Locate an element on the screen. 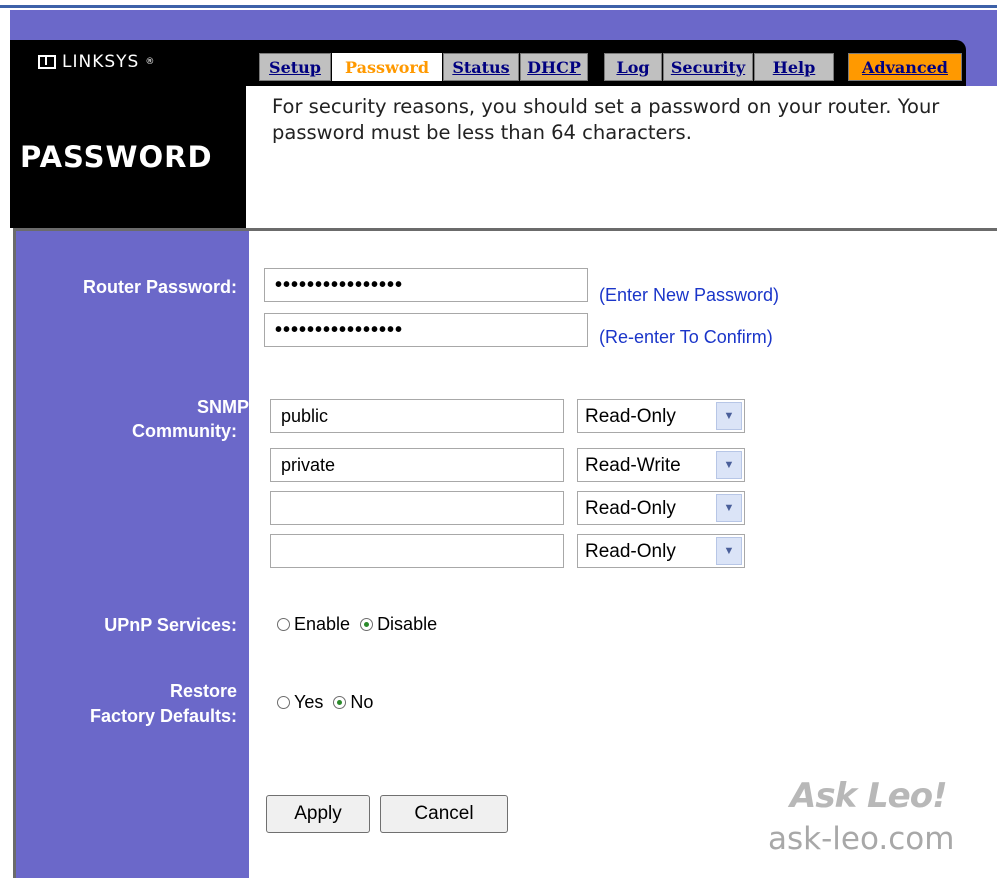  snmp-access-value-1: Read-Only is located at coordinates (630, 416).